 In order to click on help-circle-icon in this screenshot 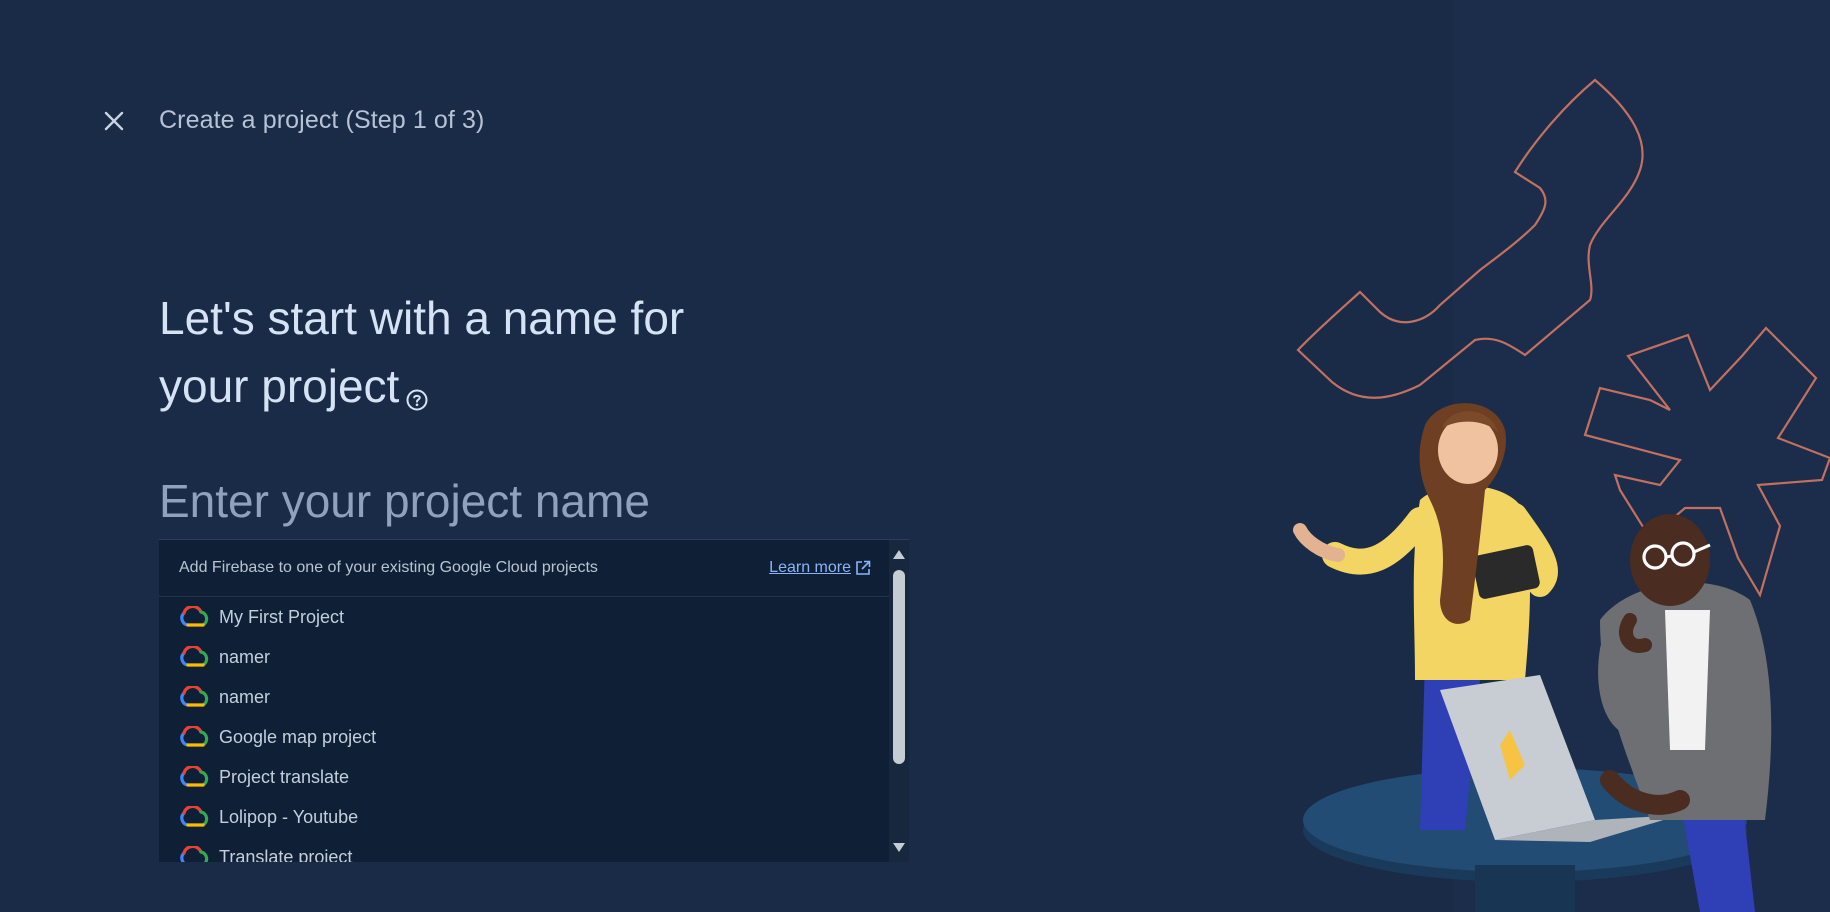, I will do `click(417, 396)`.